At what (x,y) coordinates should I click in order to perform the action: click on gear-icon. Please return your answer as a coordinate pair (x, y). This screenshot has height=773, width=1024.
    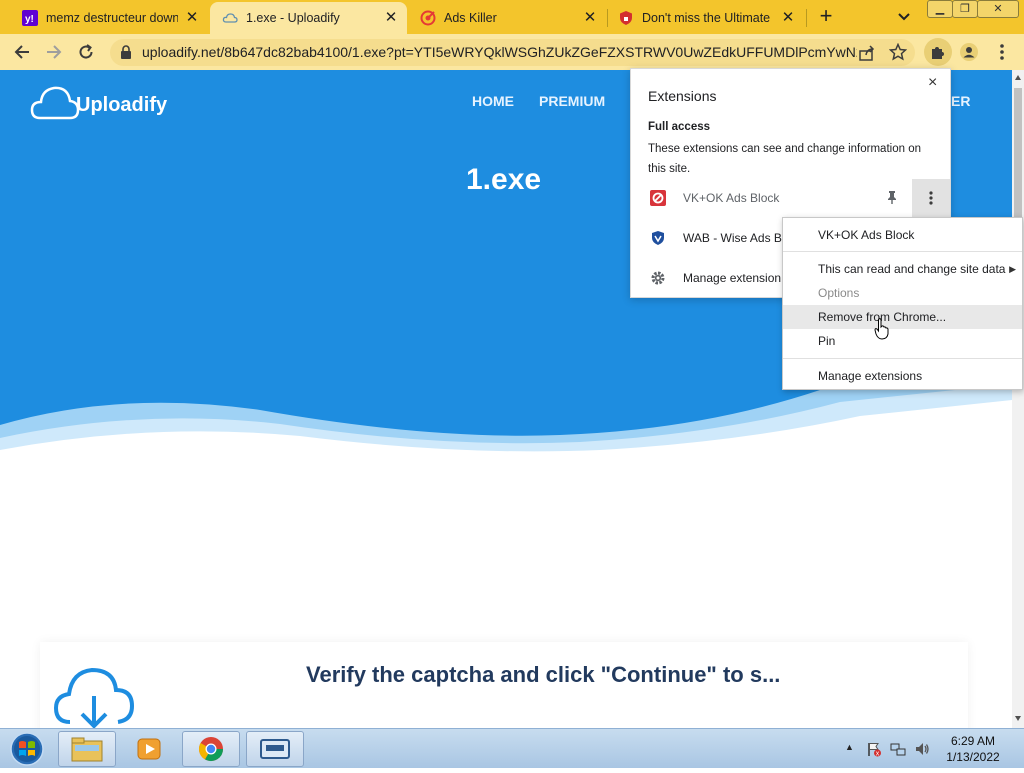
    Looking at the image, I should click on (658, 278).